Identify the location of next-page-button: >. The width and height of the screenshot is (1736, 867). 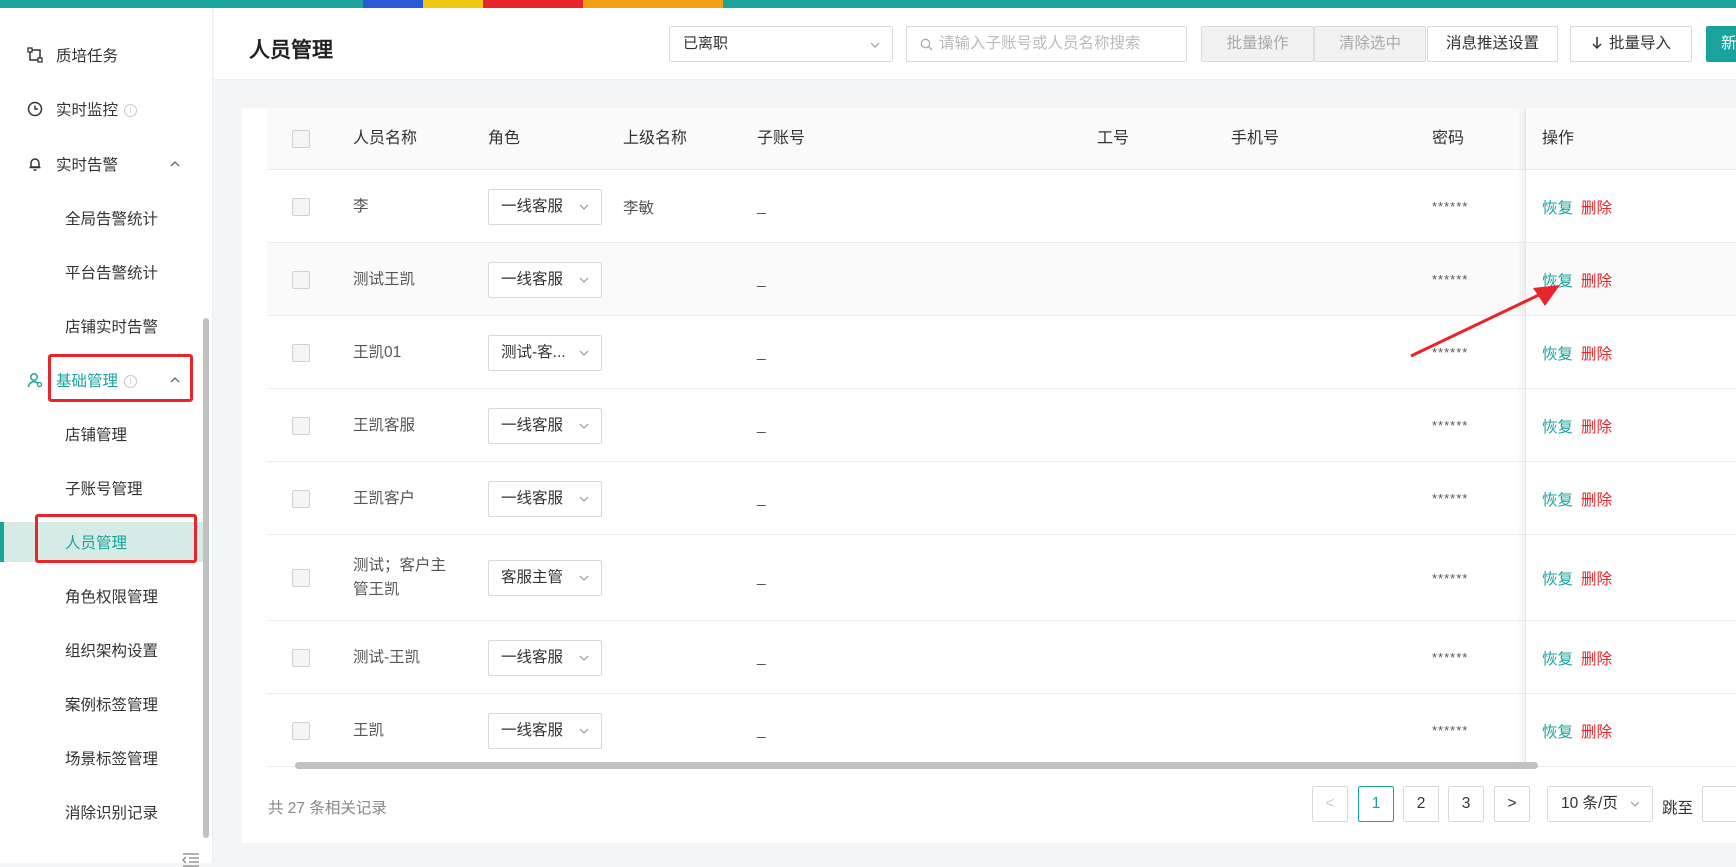
(1512, 804).